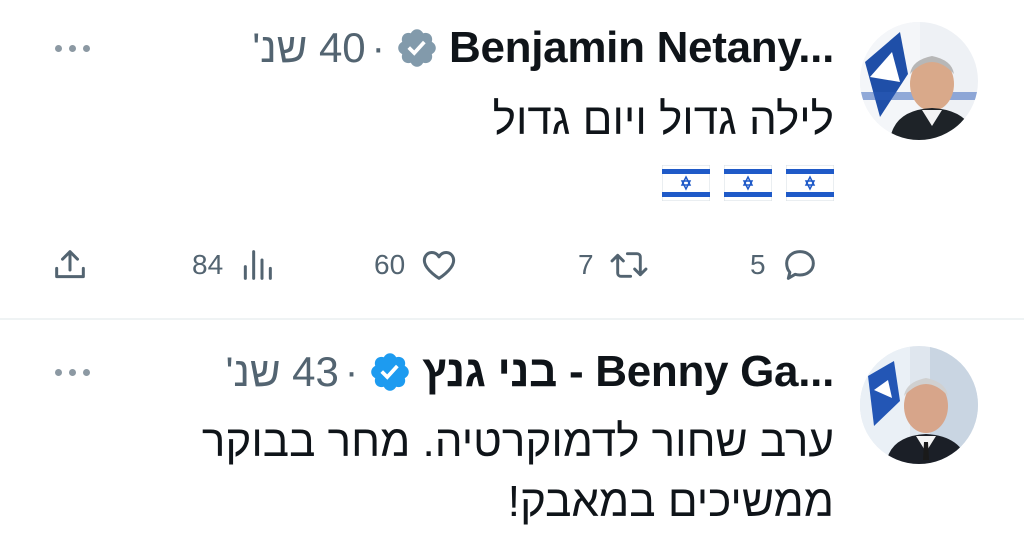 The height and width of the screenshot is (557, 1024). Describe the element at coordinates (234, 265) in the screenshot. I see `views-button: 84` at that location.